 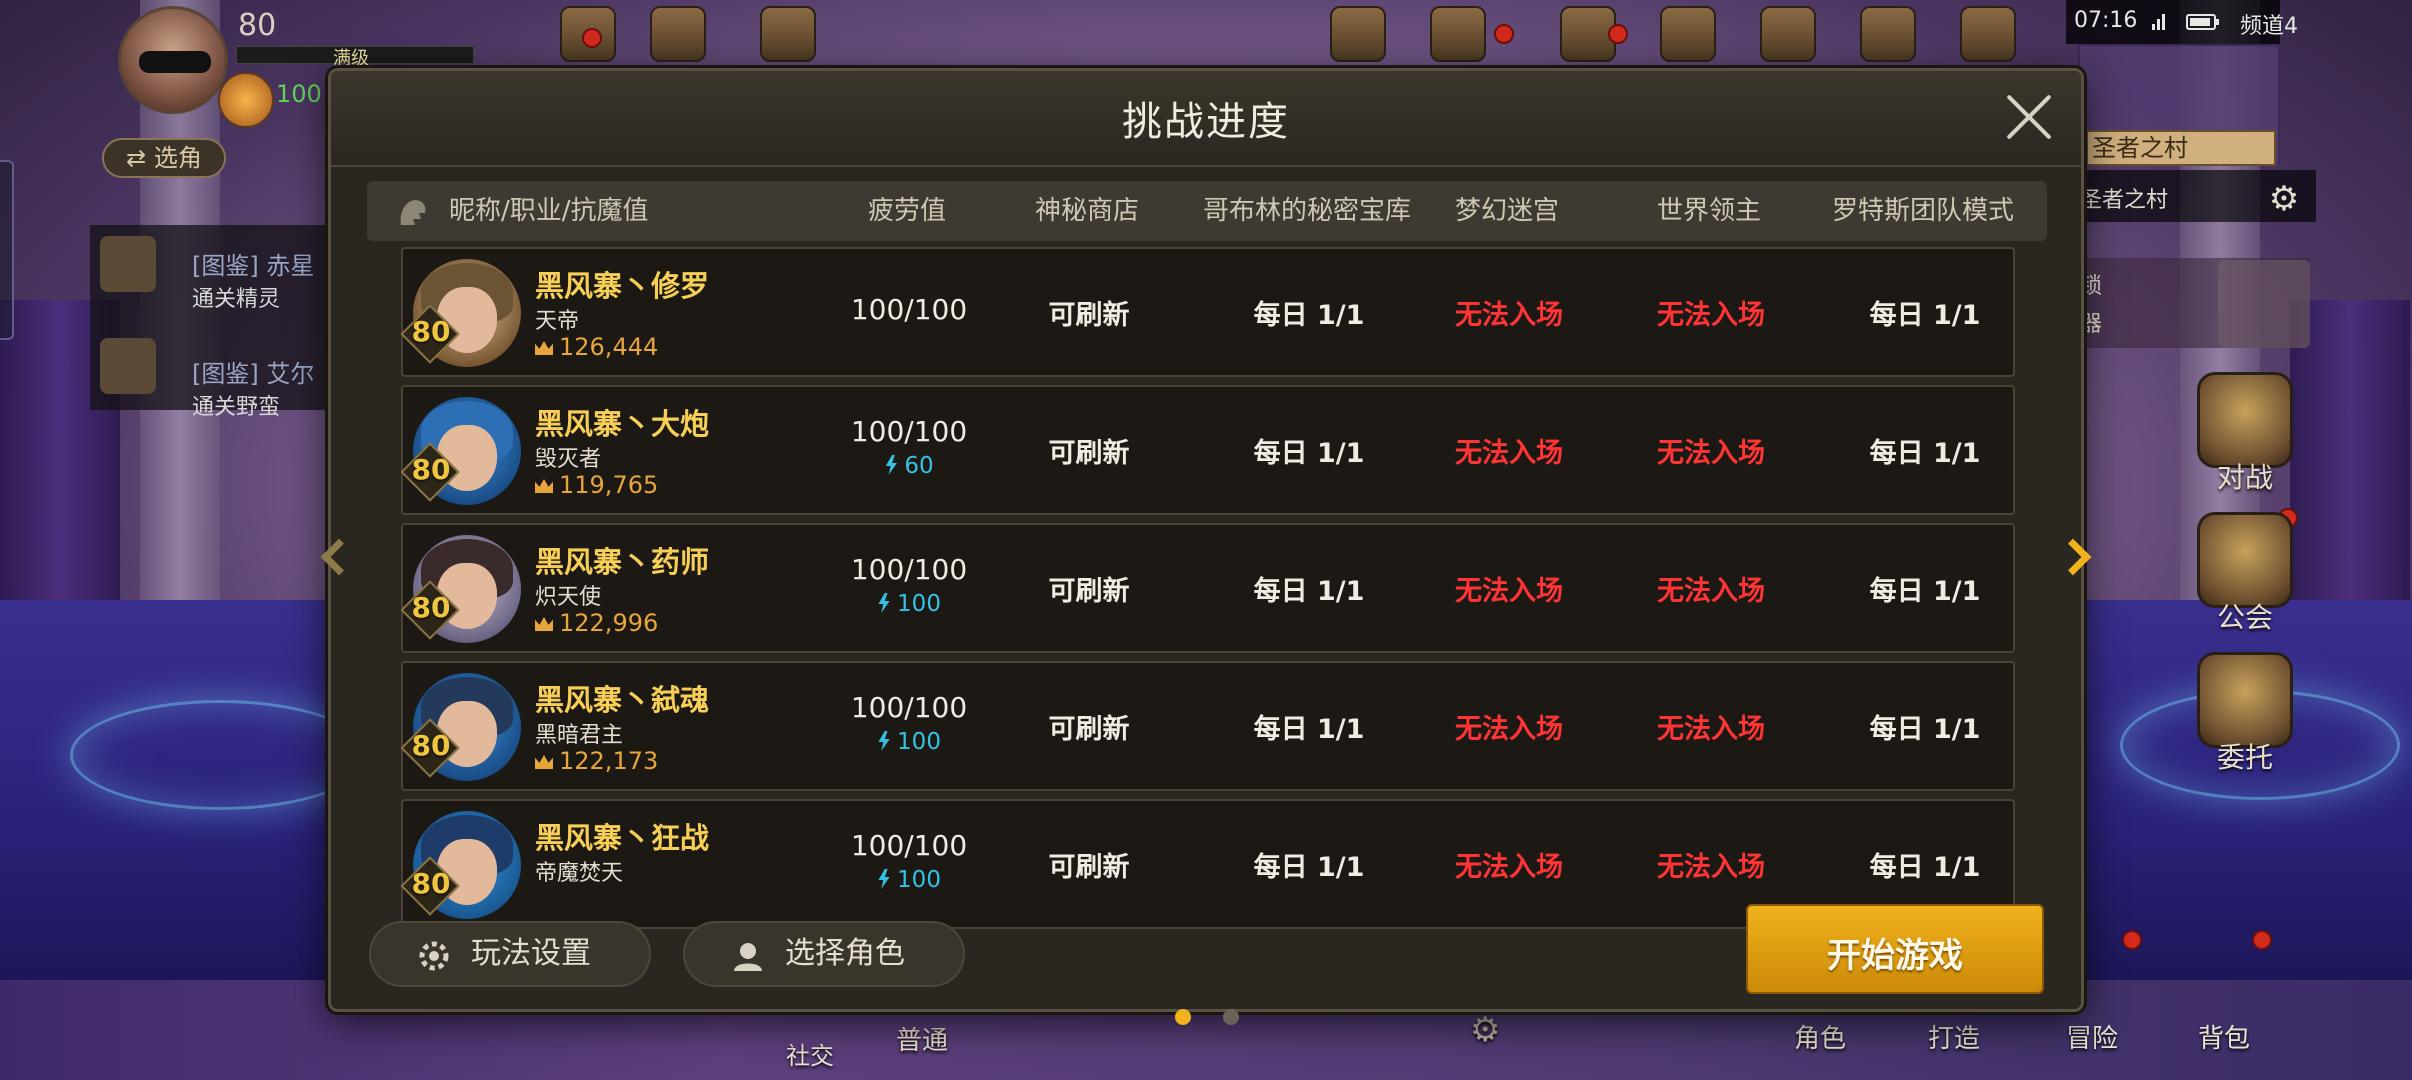 What do you see at coordinates (220, 755) in the screenshot?
I see `magic-circle` at bounding box center [220, 755].